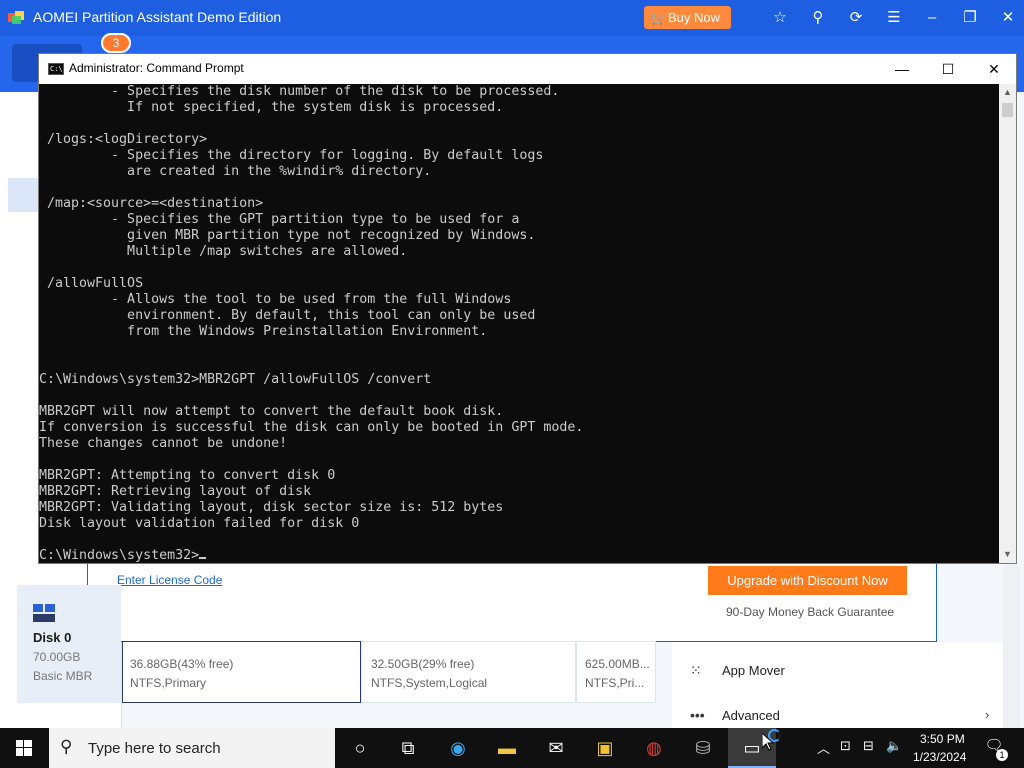  What do you see at coordinates (360, 748) in the screenshot?
I see `cortana-icon: ○` at bounding box center [360, 748].